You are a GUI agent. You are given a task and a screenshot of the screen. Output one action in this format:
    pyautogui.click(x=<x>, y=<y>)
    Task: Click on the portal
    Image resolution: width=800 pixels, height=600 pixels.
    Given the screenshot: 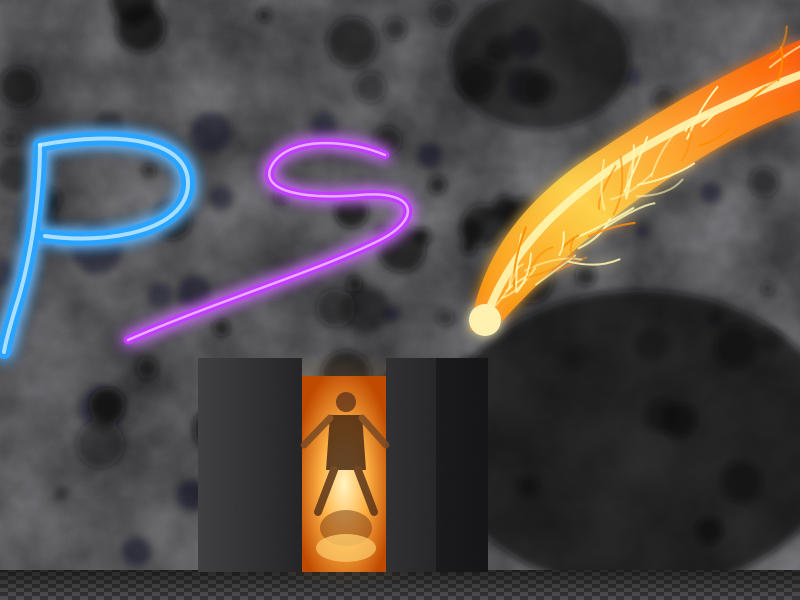 What is the action you would take?
    pyautogui.click(x=343, y=470)
    